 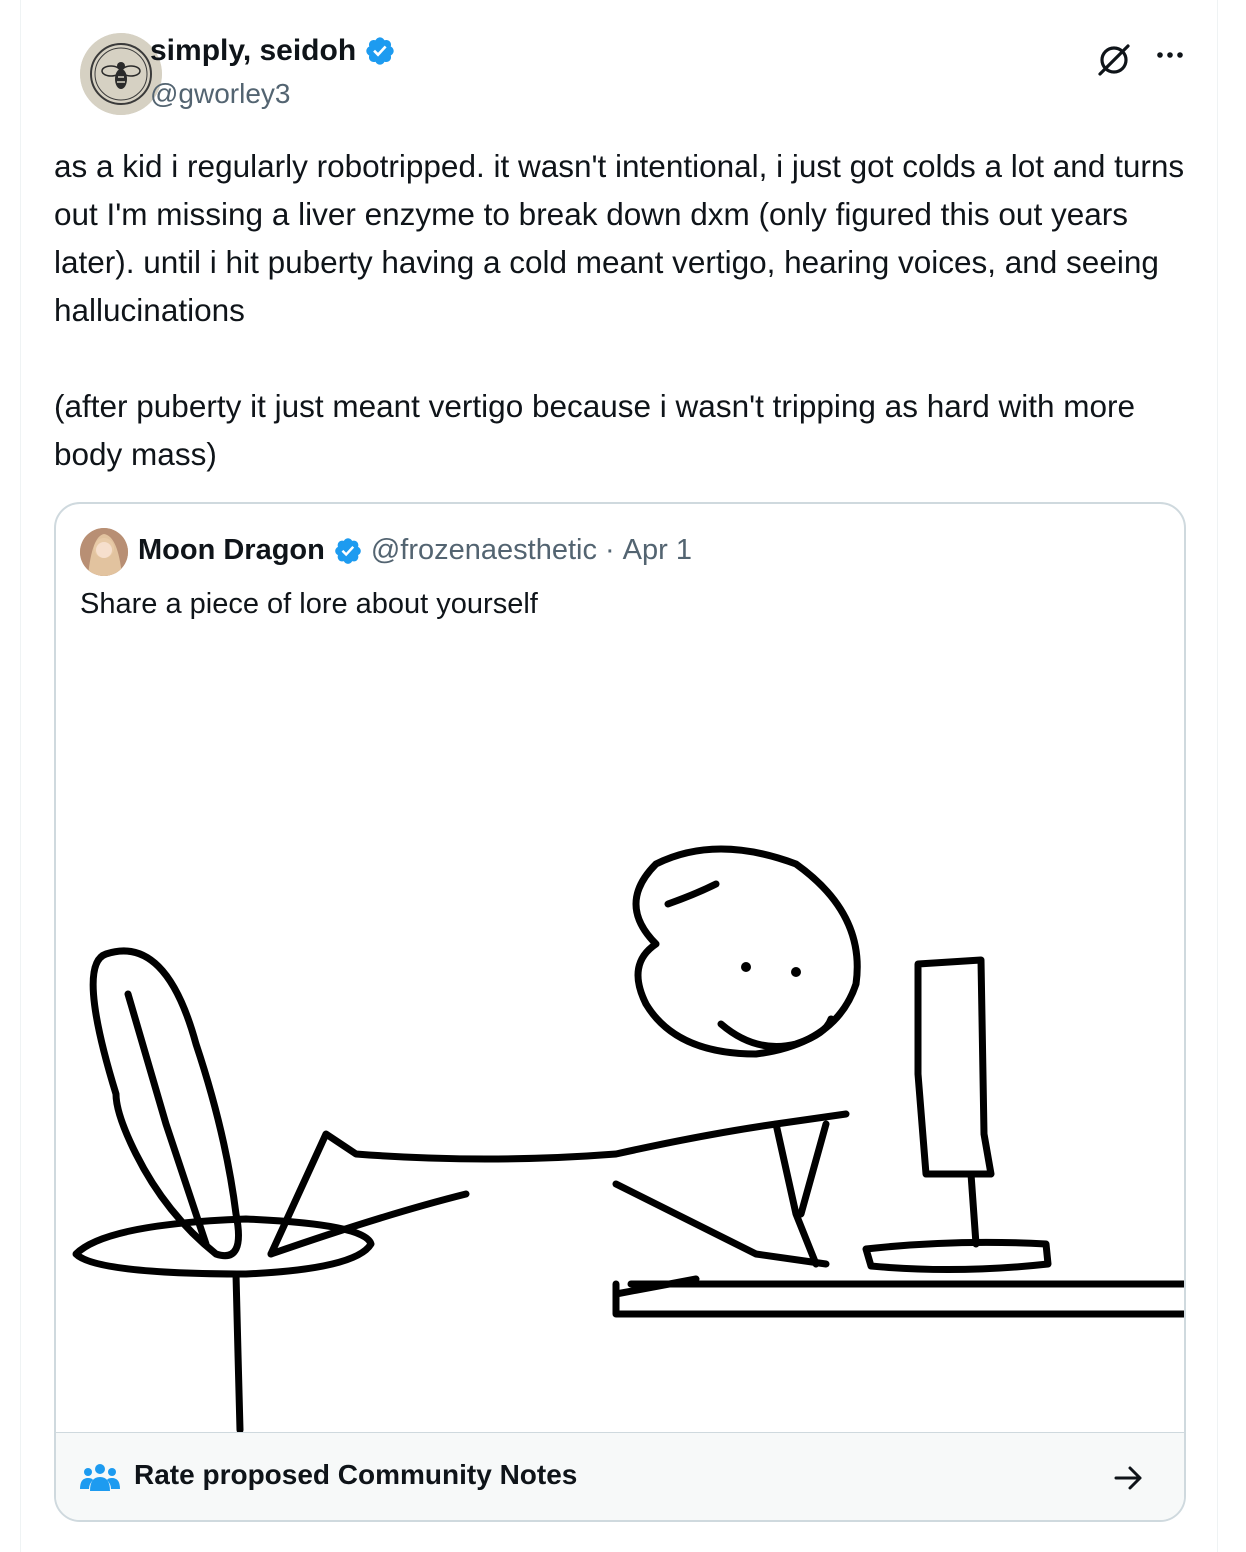 What do you see at coordinates (484, 550) in the screenshot?
I see `quoted-author-handle: @frozenaesthetic` at bounding box center [484, 550].